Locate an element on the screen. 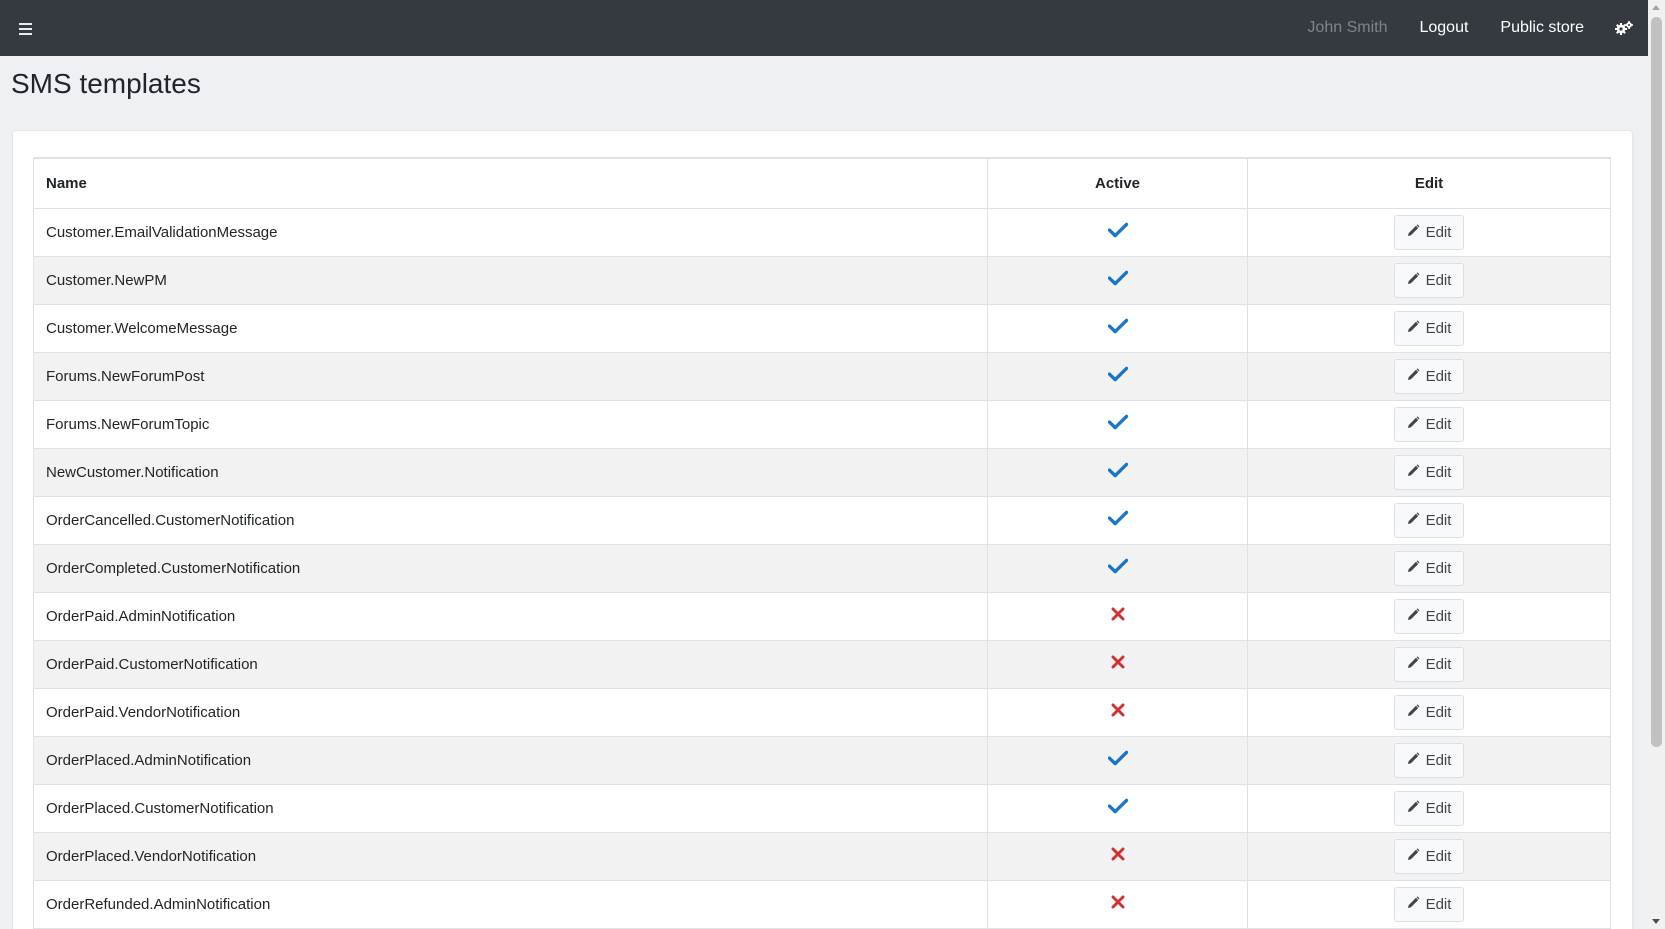  table-row: OrderPlaced.AdminNotification Edit is located at coordinates (822, 760).